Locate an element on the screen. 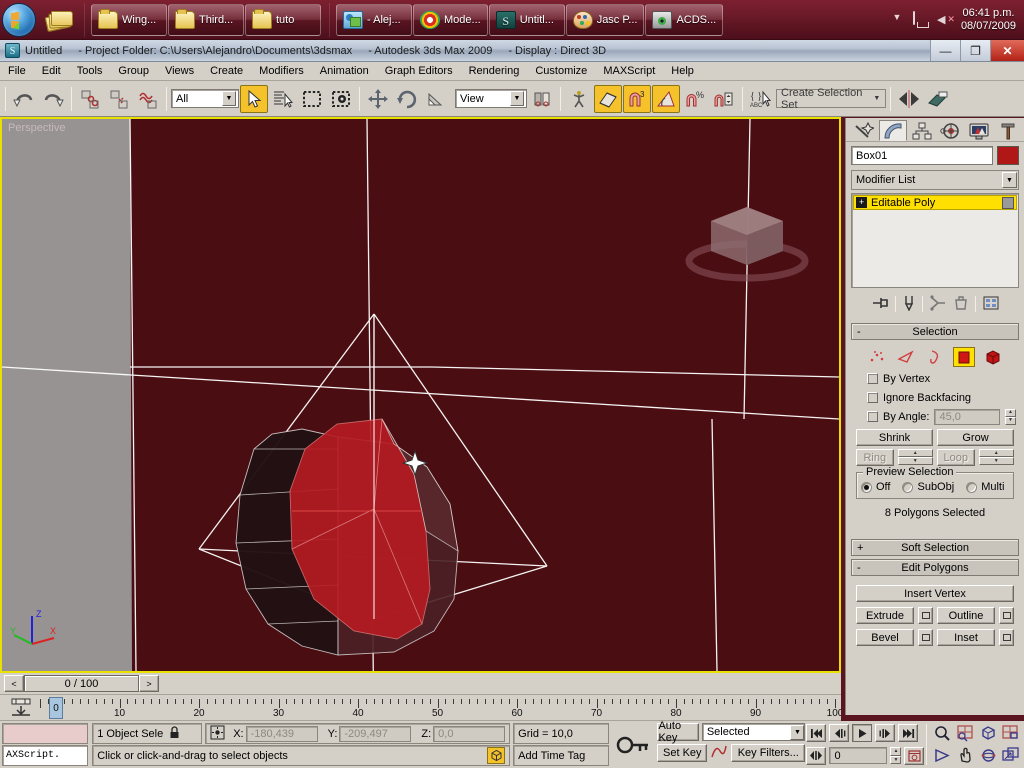 The image size is (1024, 768). window-crossing-icon is located at coordinates (341, 98).